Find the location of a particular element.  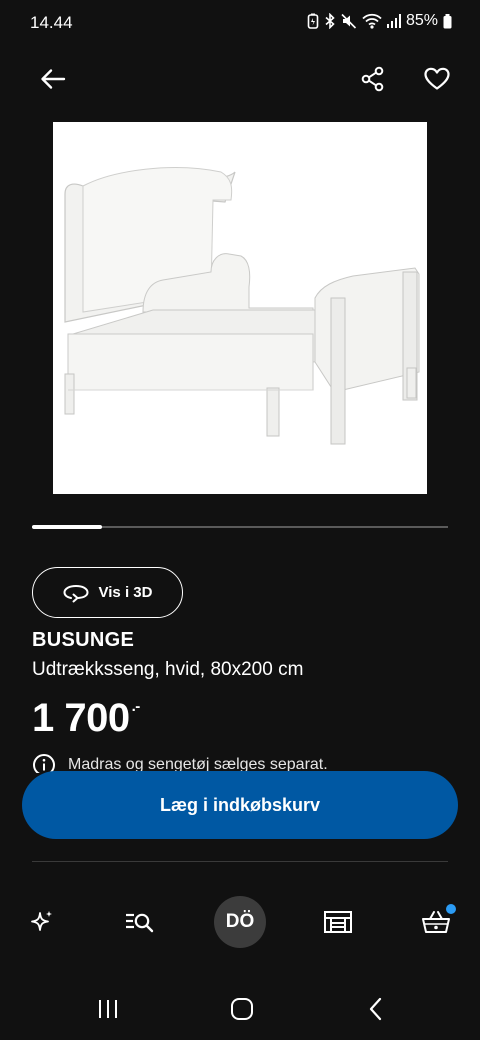

nav-search is located at coordinates (140, 922).